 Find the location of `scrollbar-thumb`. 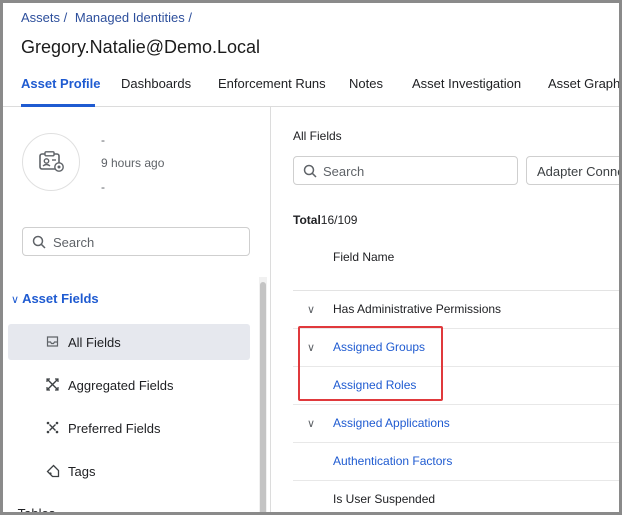

scrollbar-thumb is located at coordinates (263, 397).